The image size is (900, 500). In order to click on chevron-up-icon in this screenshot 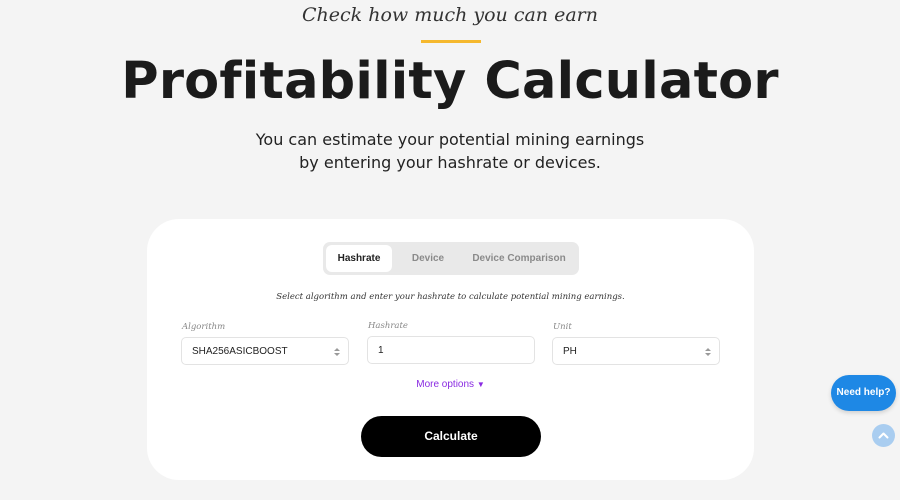, I will do `click(883, 435)`.